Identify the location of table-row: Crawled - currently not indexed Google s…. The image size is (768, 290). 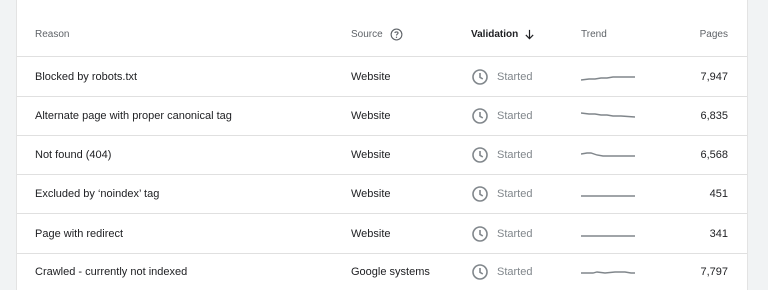
(382, 272).